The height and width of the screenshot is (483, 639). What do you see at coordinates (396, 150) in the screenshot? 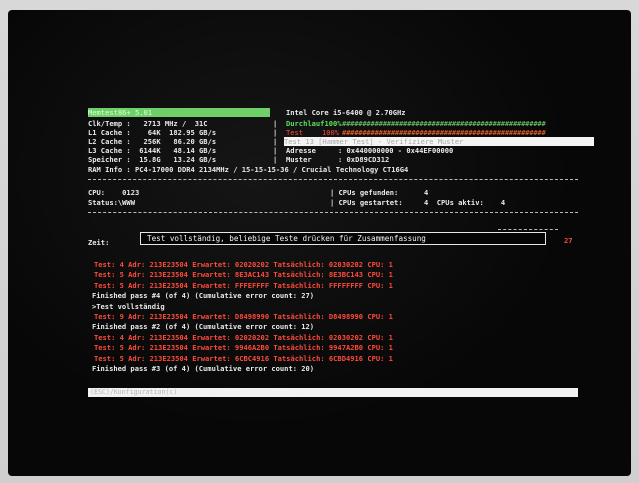
I see `adresse-value: : 0x440000000 - 0x44EF00000` at bounding box center [396, 150].